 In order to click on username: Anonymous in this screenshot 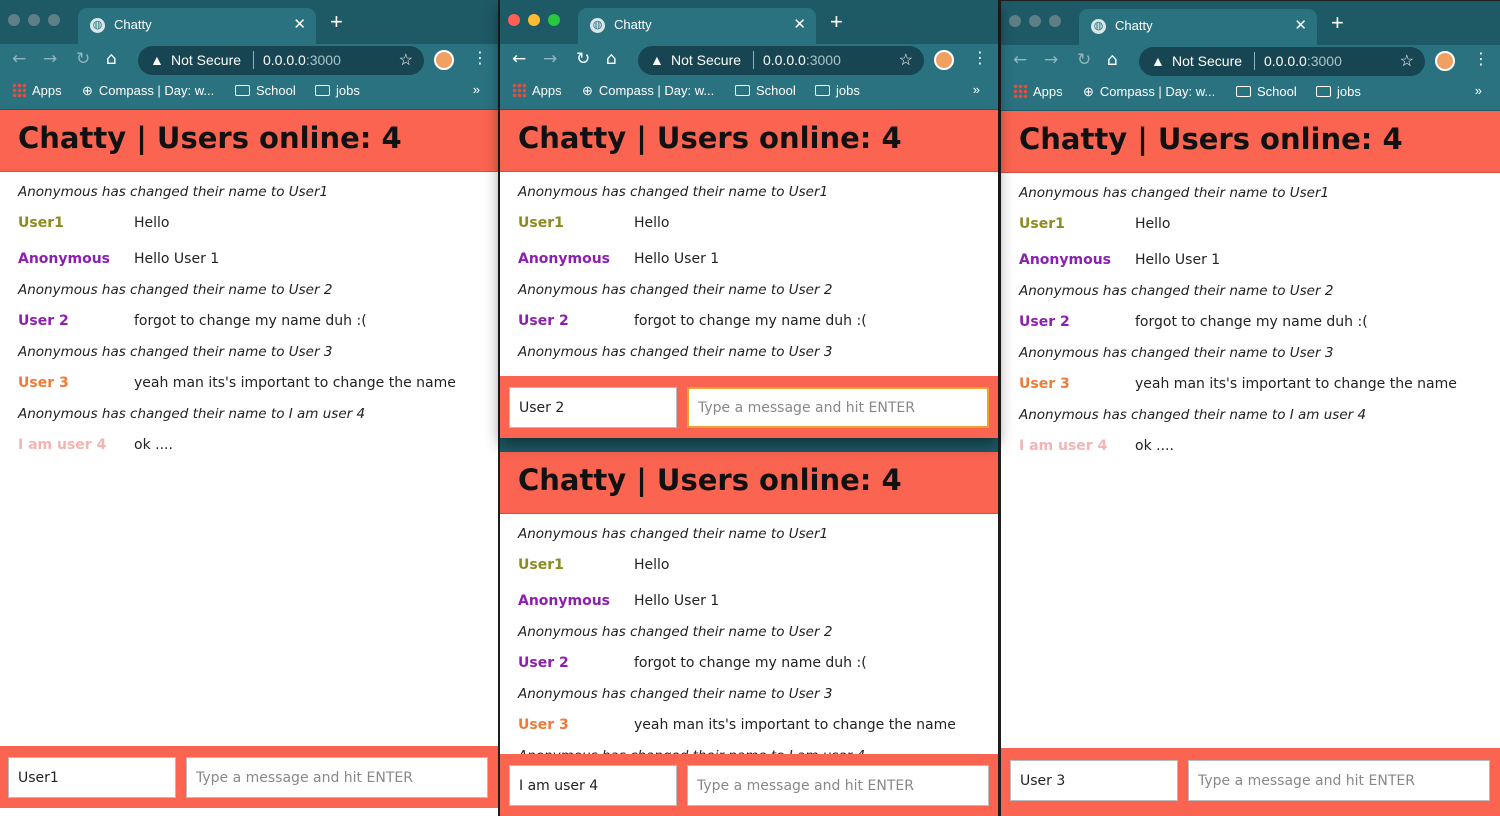, I will do `click(64, 259)`.